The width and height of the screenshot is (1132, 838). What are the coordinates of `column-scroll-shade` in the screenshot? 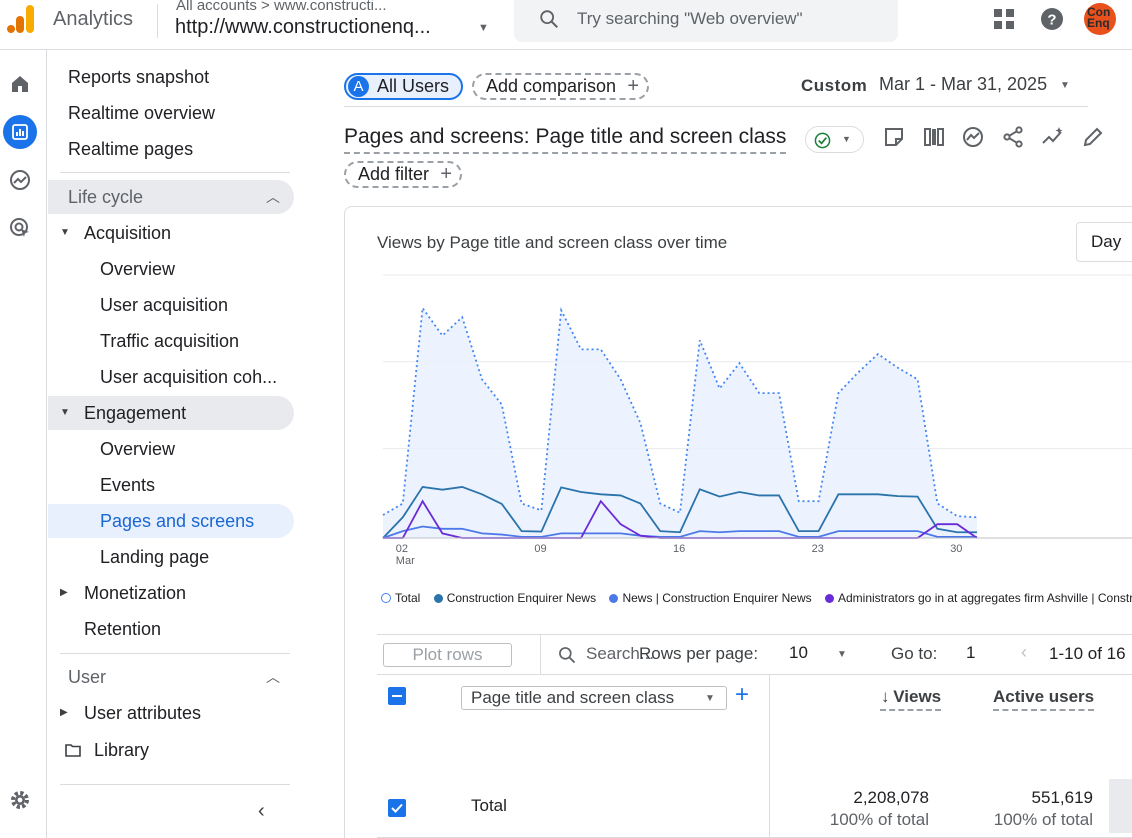 It's located at (1120, 806).